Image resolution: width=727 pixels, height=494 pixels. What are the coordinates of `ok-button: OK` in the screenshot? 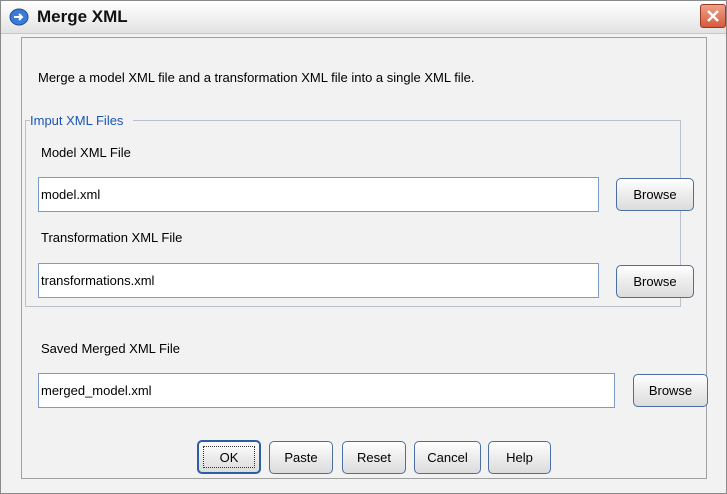 It's located at (229, 457).